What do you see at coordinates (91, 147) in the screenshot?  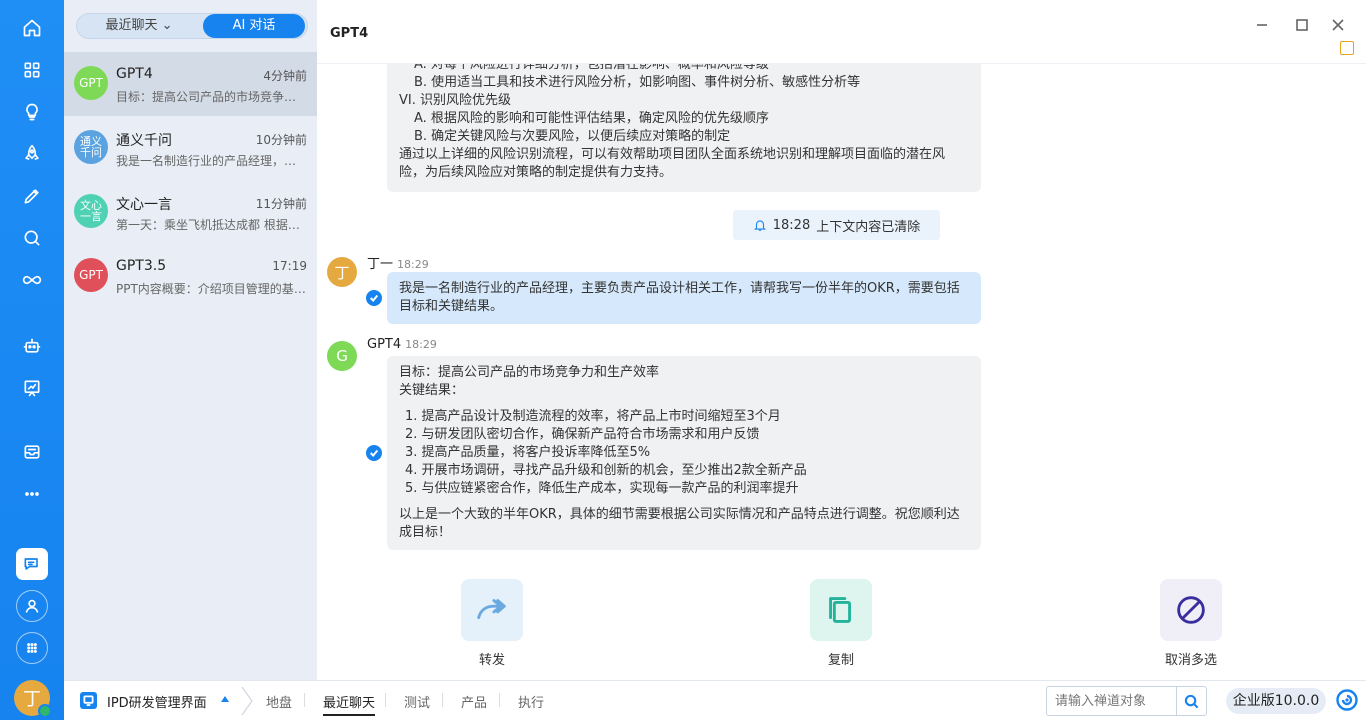 I see `chat-avatar: 通义千问` at bounding box center [91, 147].